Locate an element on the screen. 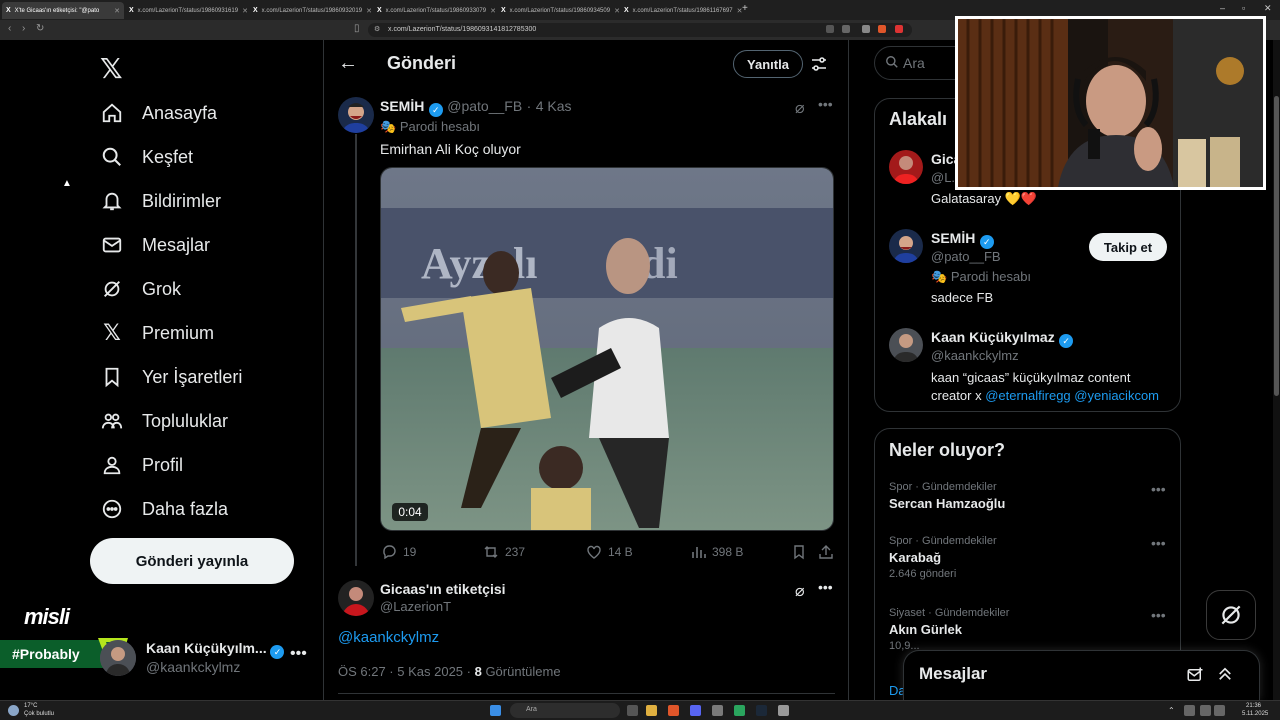 The height and width of the screenshot is (720, 1280). tweet-author: Gicaas'ın etiketçisi @LazerionT is located at coordinates (443, 597).